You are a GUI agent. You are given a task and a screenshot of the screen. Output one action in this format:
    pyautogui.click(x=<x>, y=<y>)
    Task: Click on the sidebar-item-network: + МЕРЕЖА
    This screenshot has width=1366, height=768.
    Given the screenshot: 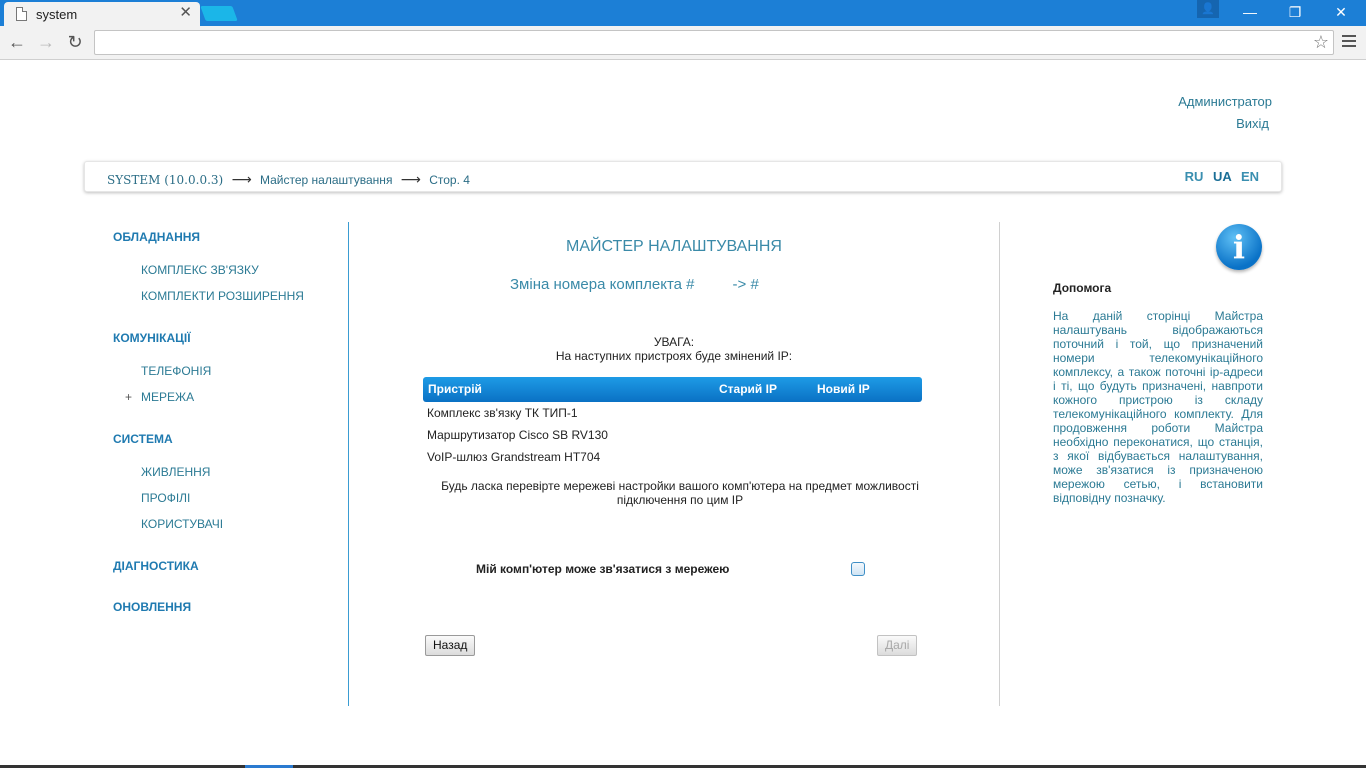 What is the action you would take?
    pyautogui.click(x=236, y=397)
    